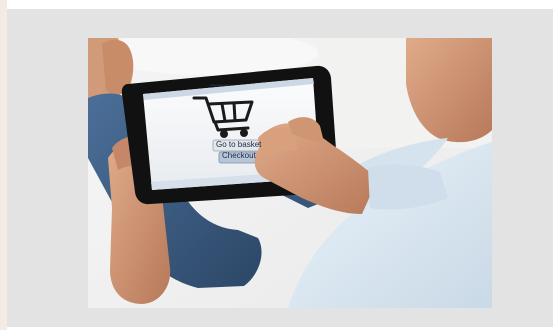  I want to click on cart-wheel-right, so click(244, 133).